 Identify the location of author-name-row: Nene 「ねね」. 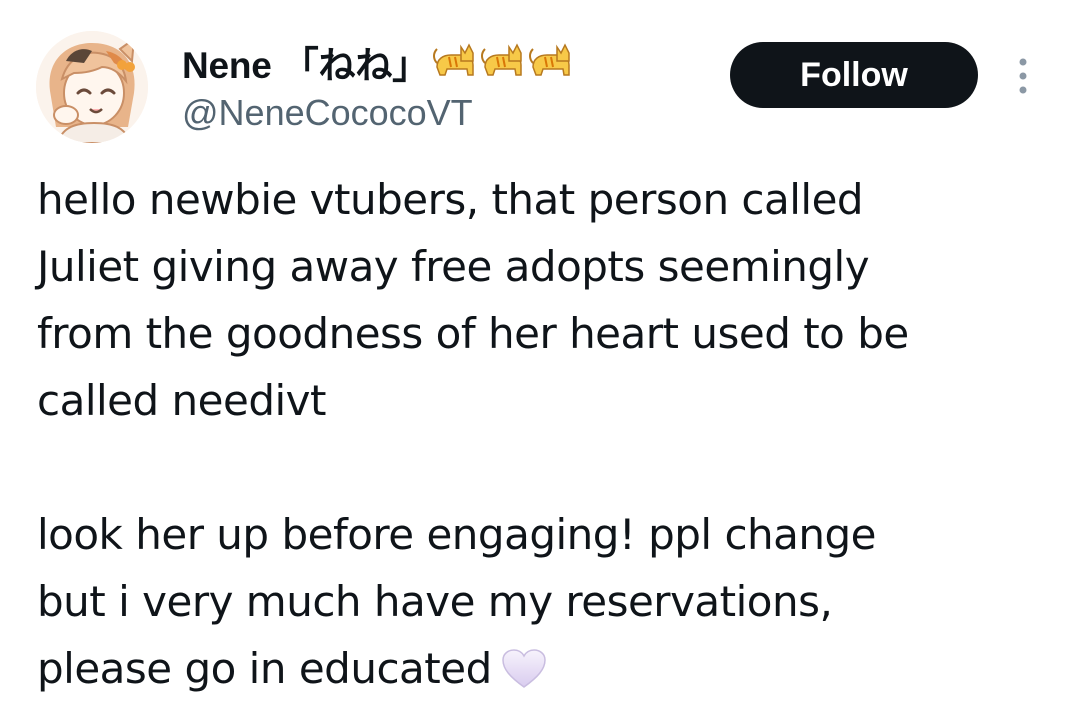
(379, 62).